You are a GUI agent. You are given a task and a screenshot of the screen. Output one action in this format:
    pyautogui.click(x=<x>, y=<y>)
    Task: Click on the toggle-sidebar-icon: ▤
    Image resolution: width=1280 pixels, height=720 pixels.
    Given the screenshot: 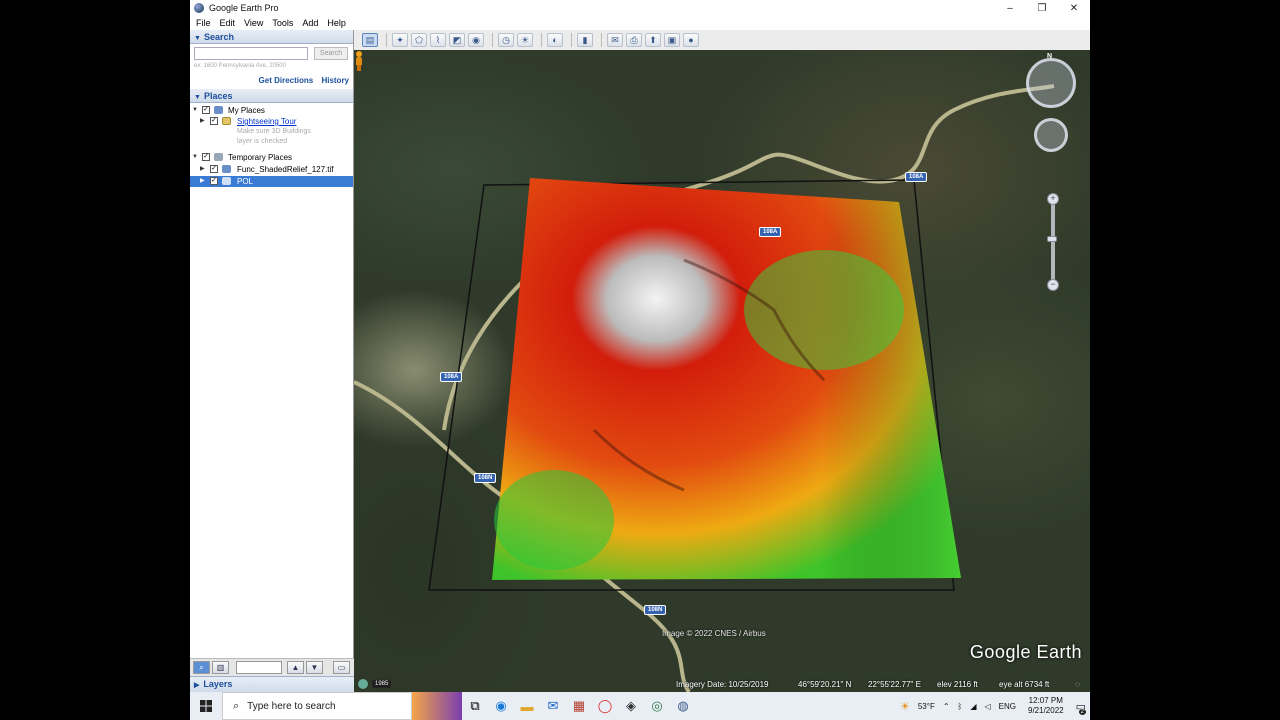 What is the action you would take?
    pyautogui.click(x=370, y=40)
    